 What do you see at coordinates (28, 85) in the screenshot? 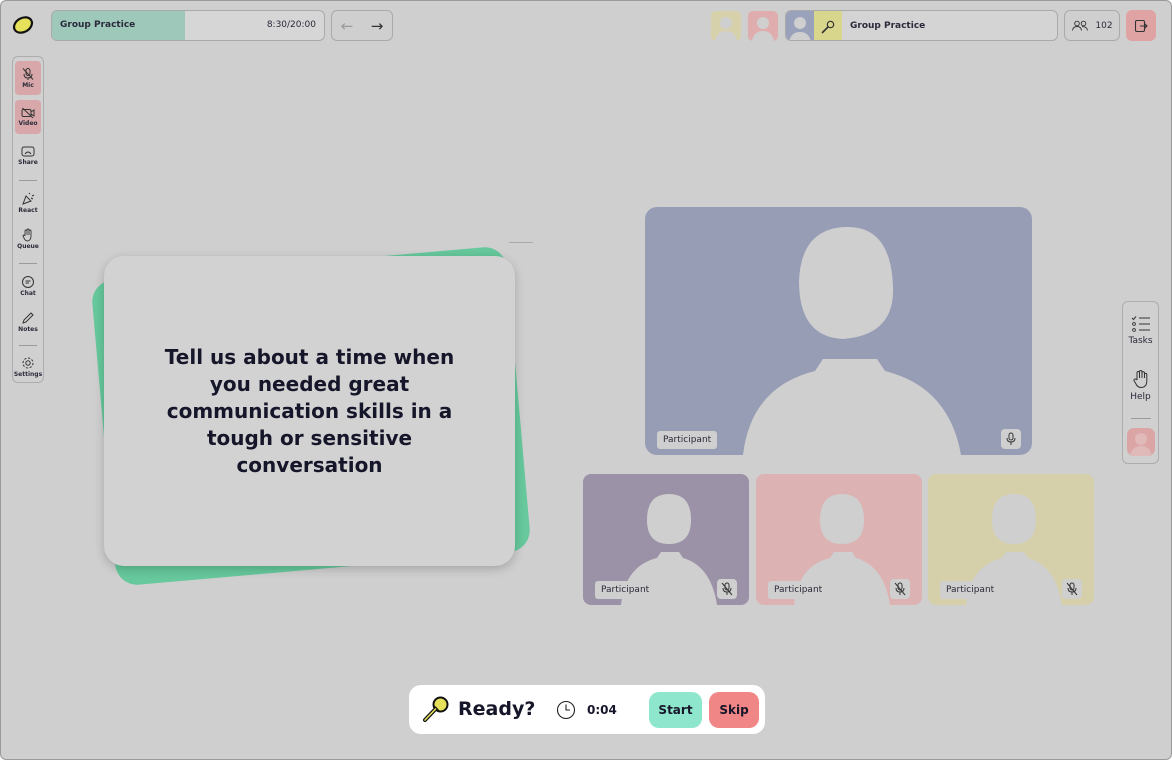
I see `mic-label: Mic` at bounding box center [28, 85].